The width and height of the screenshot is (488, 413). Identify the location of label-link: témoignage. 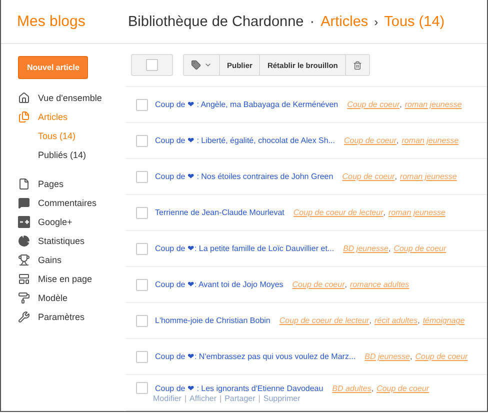
(443, 320).